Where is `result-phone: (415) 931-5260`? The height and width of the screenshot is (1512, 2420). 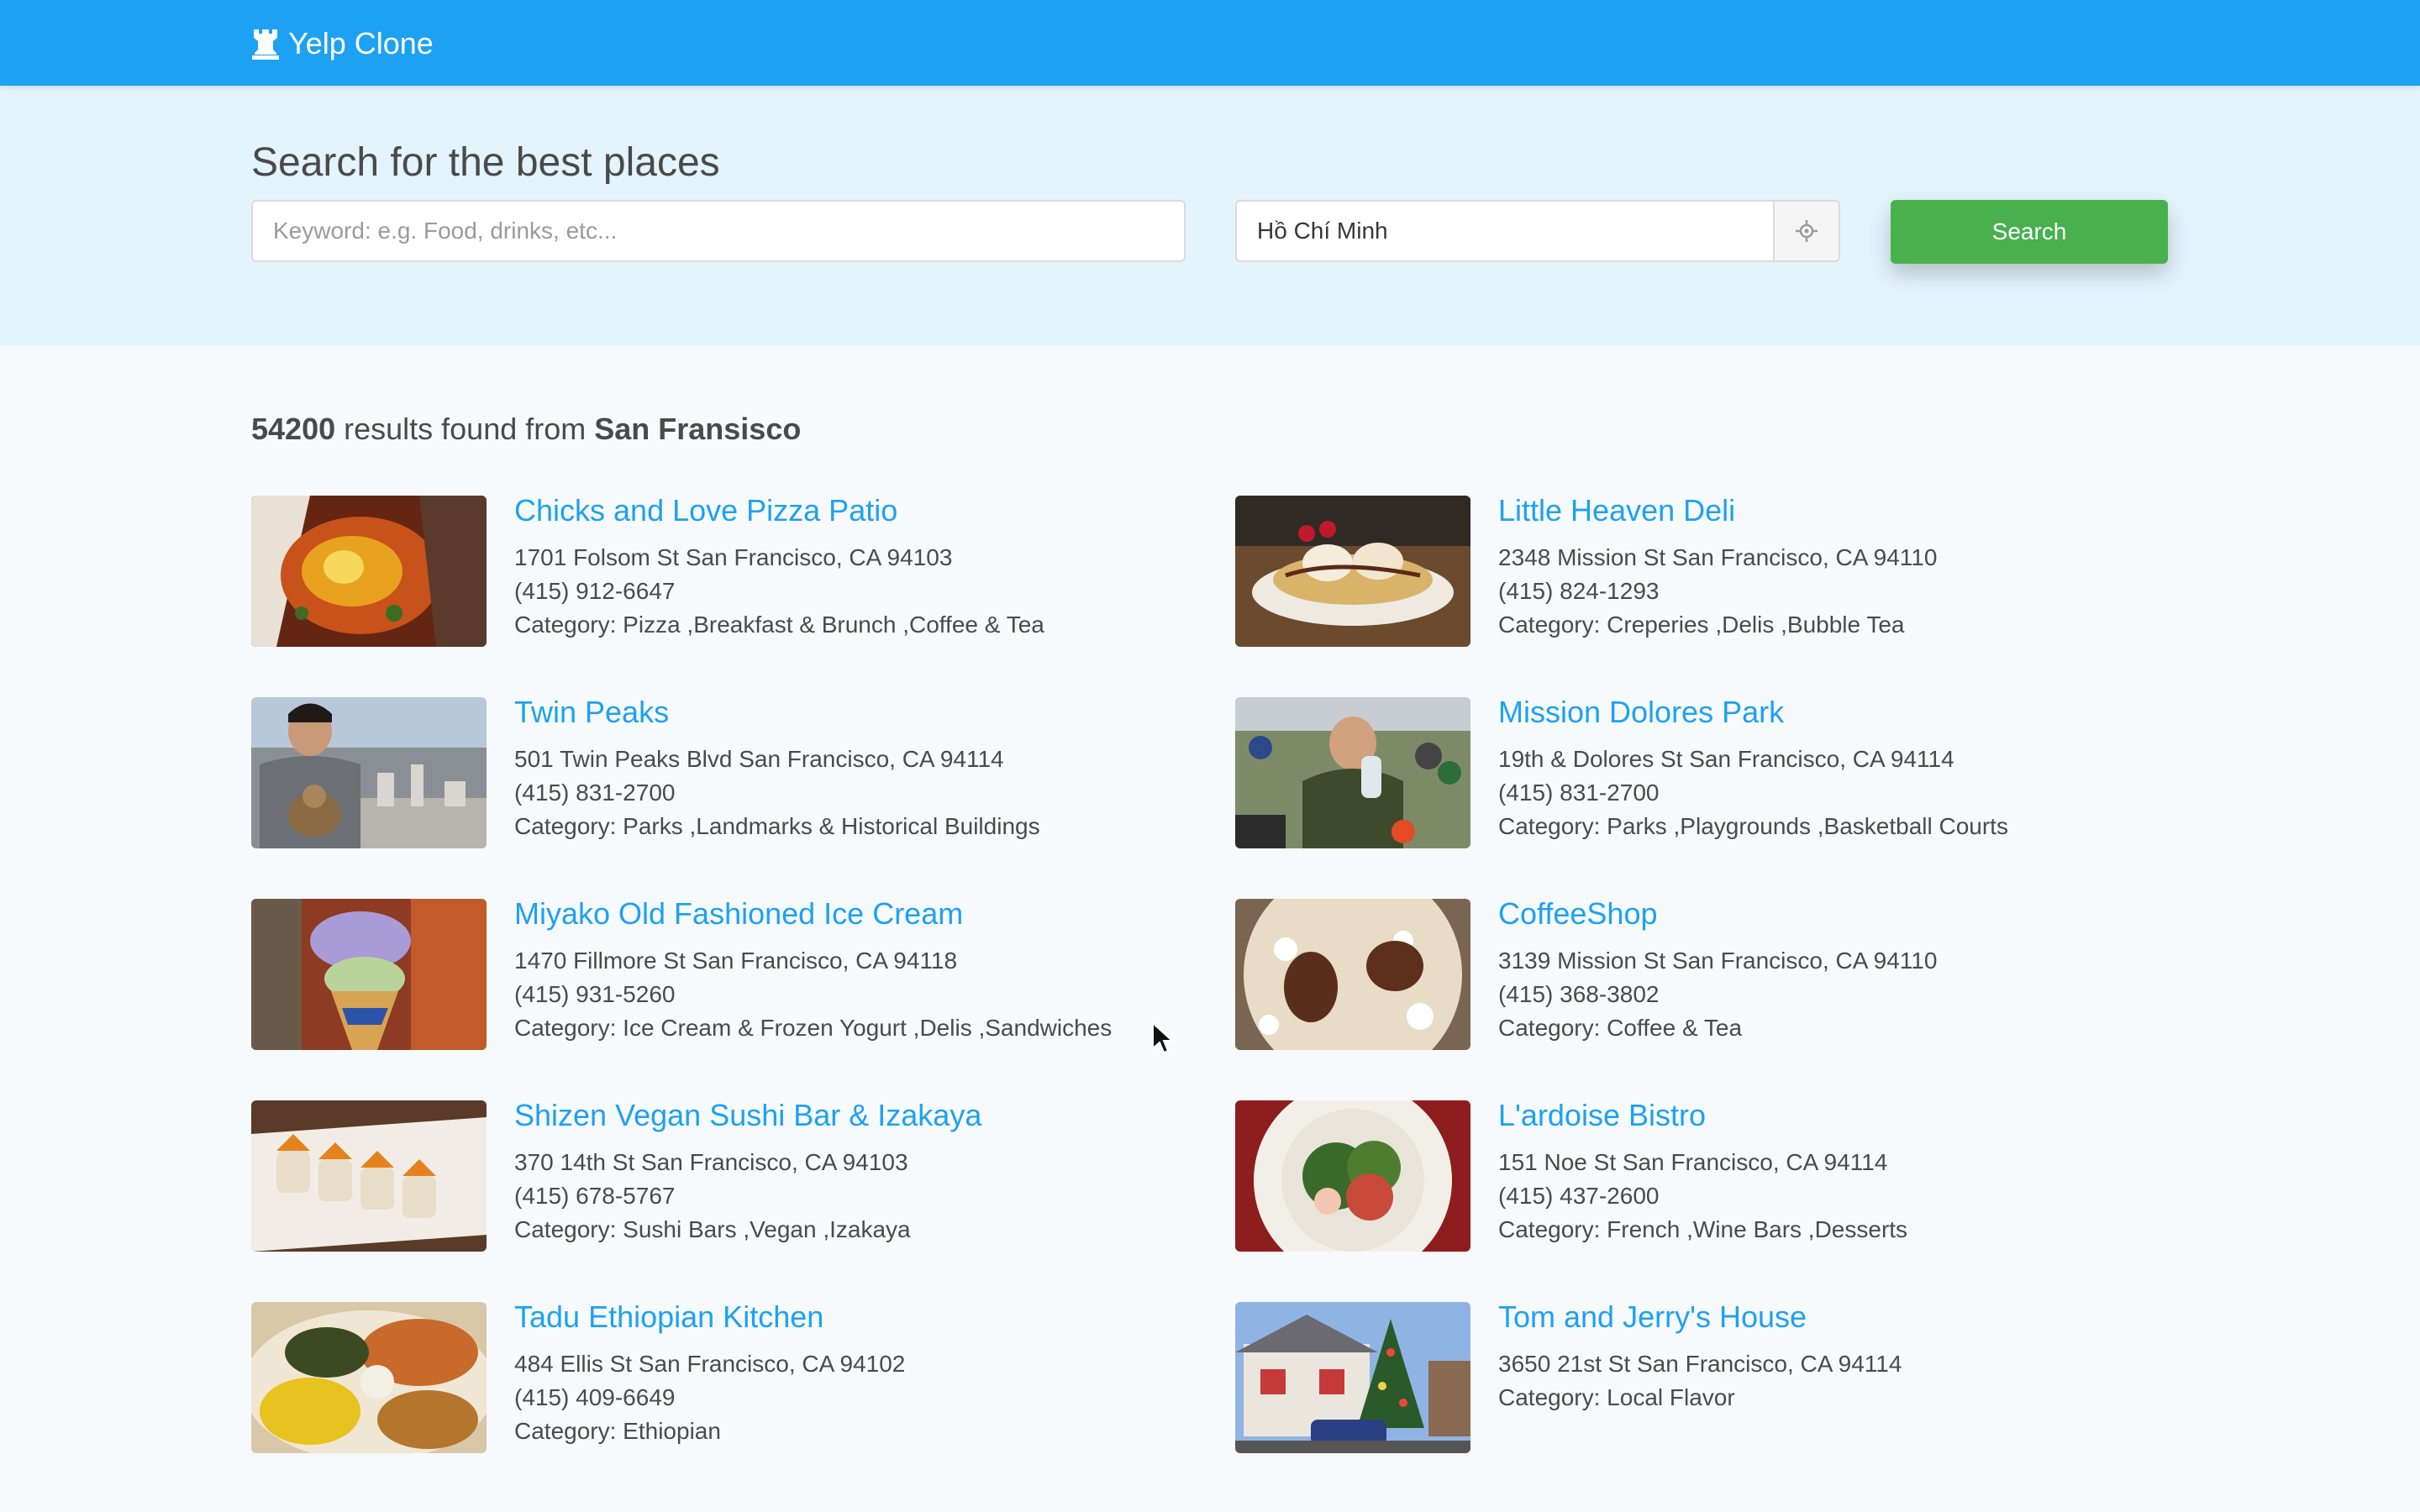 result-phone: (415) 931-5260 is located at coordinates (595, 994).